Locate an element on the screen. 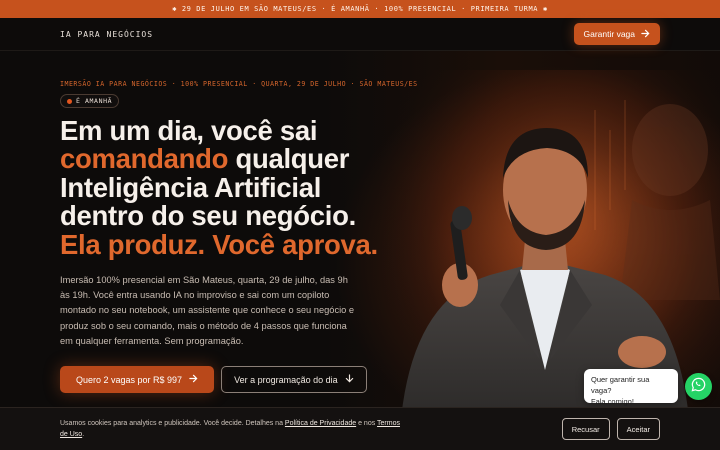 This screenshot has width=720, height=450. whatsapp-button is located at coordinates (698, 386).